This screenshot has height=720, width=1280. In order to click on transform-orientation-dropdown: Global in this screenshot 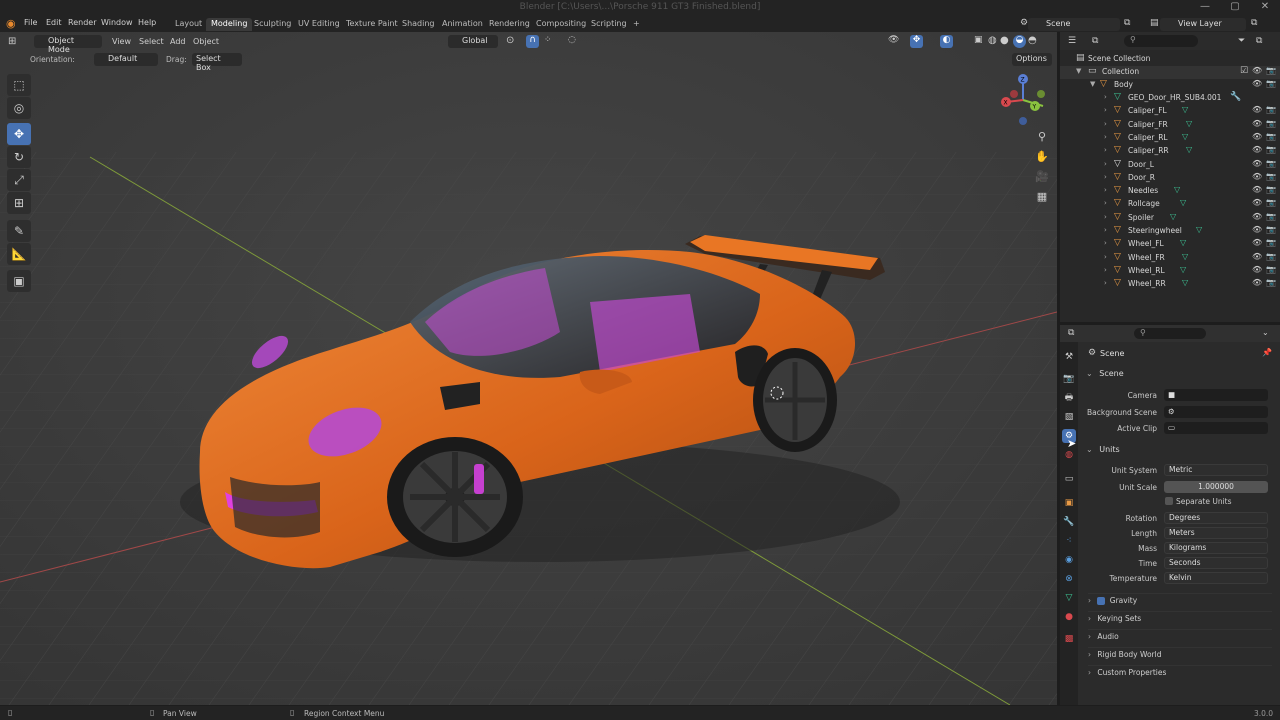, I will do `click(473, 41)`.